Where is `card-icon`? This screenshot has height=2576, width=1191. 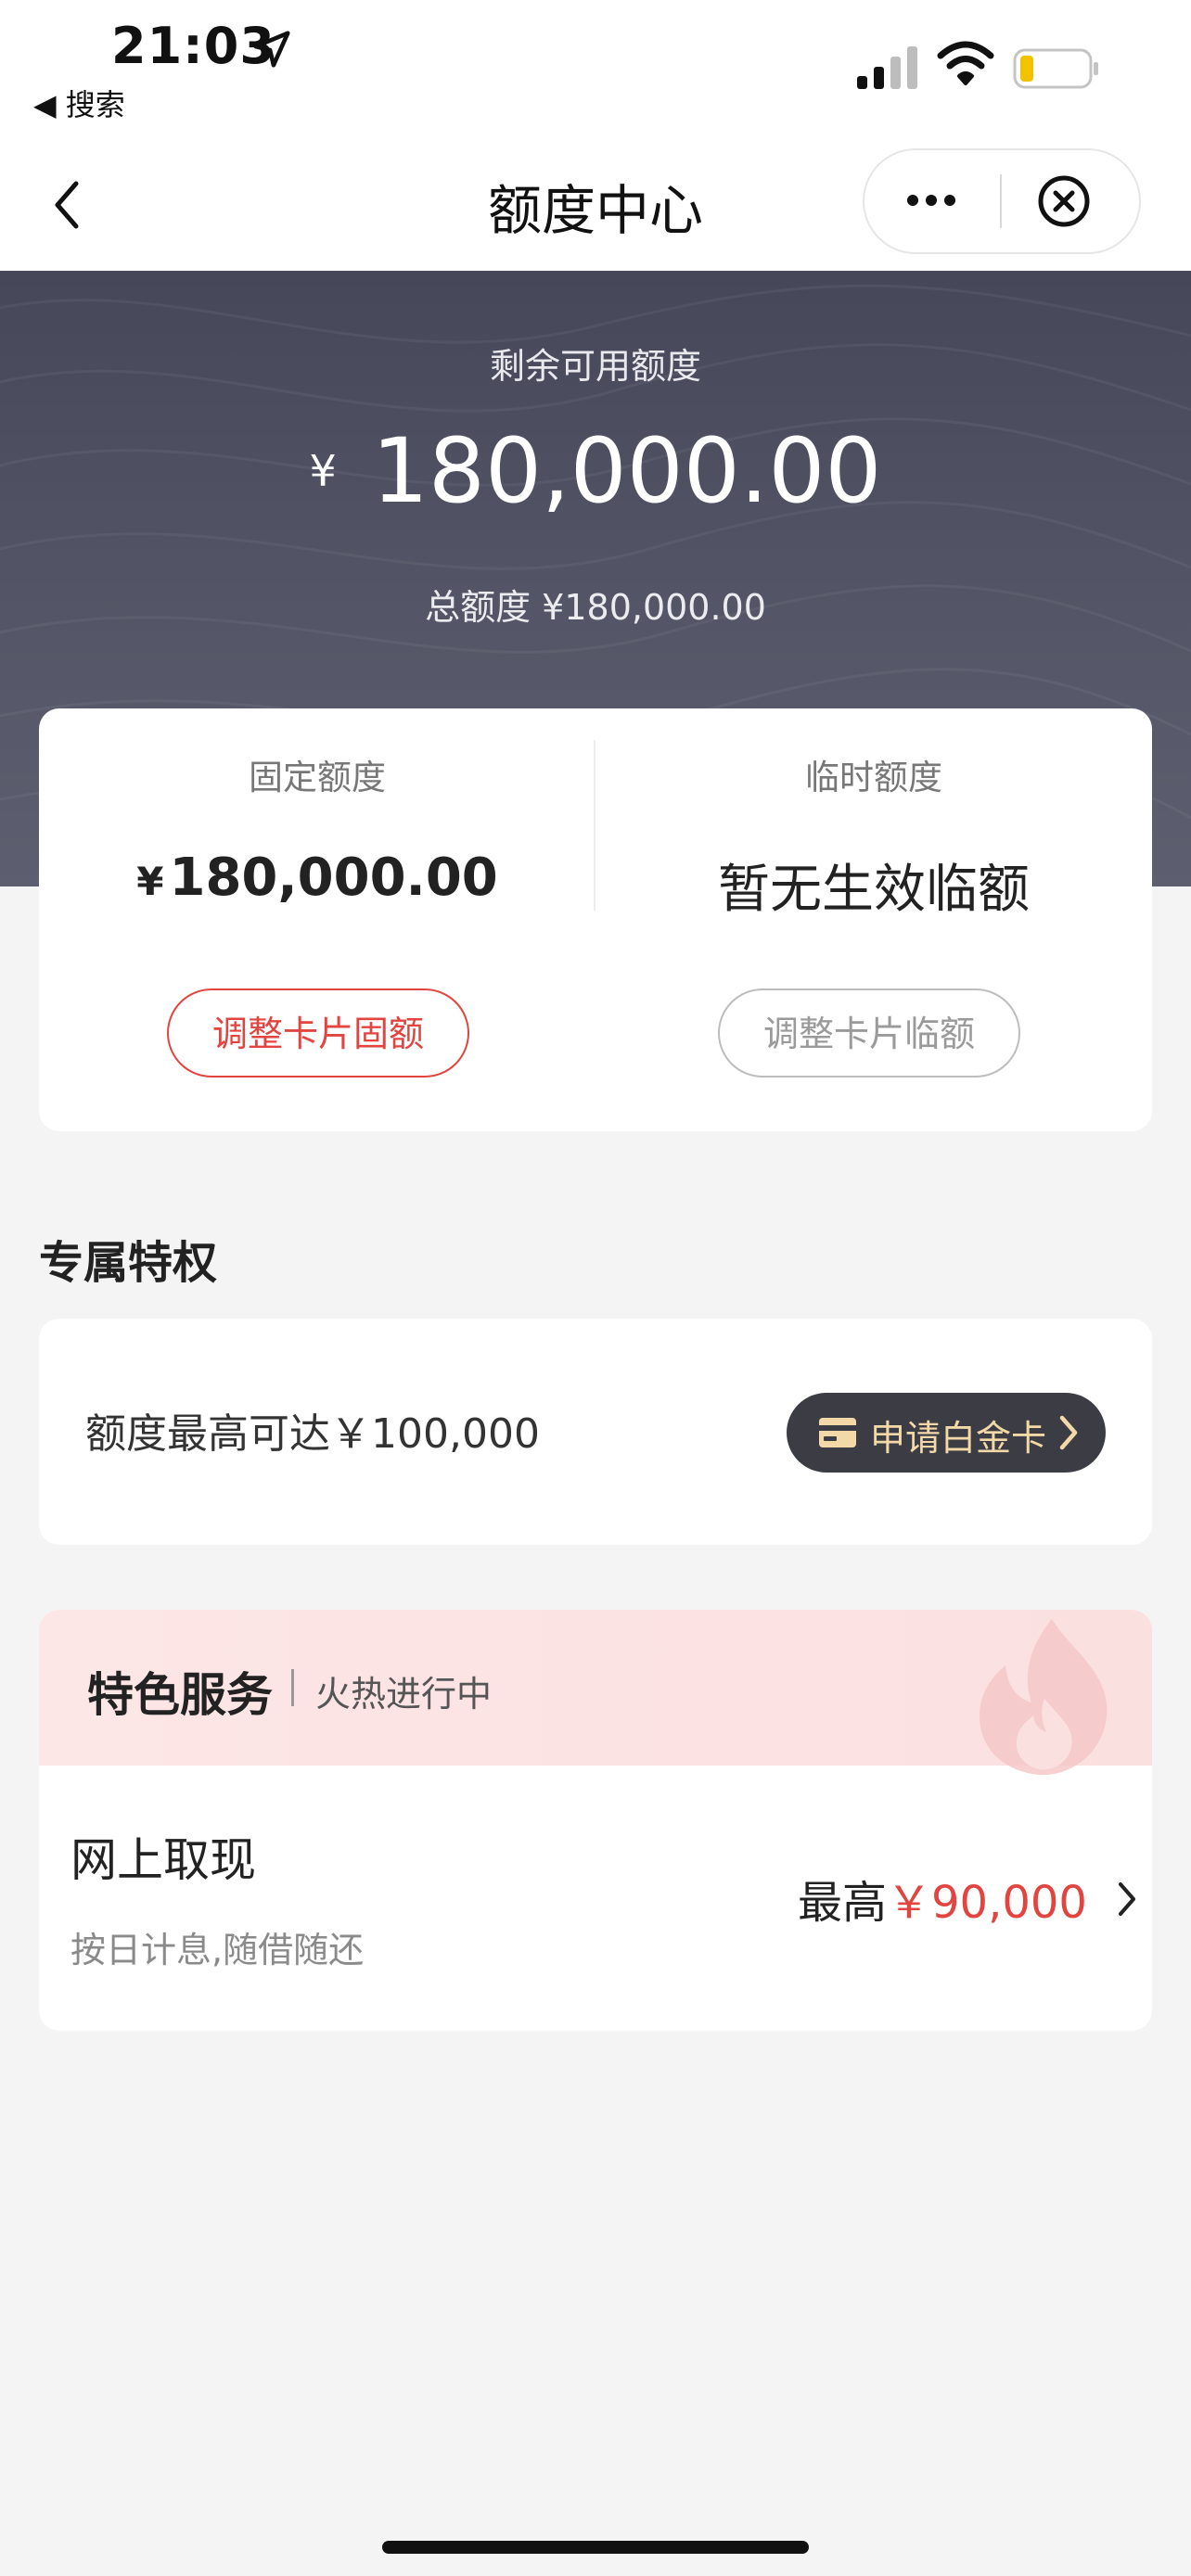 card-icon is located at coordinates (837, 1432).